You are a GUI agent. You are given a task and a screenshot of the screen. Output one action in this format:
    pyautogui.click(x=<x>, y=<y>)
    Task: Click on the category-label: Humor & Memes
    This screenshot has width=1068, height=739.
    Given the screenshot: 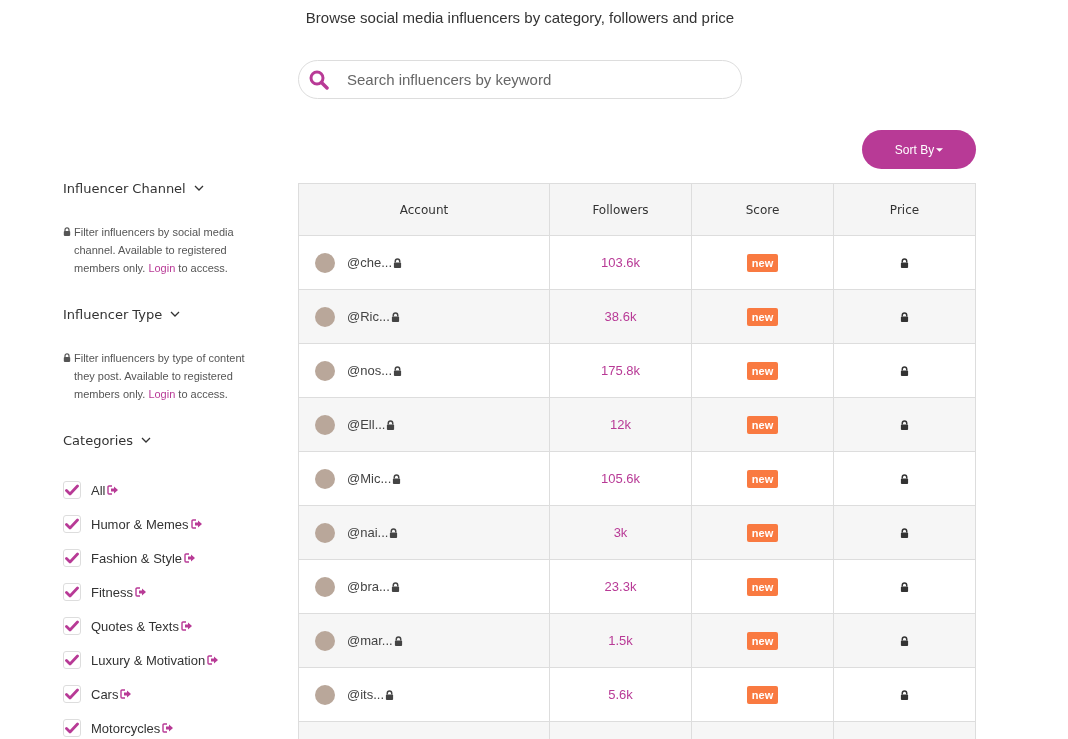 What is the action you would take?
    pyautogui.click(x=140, y=524)
    